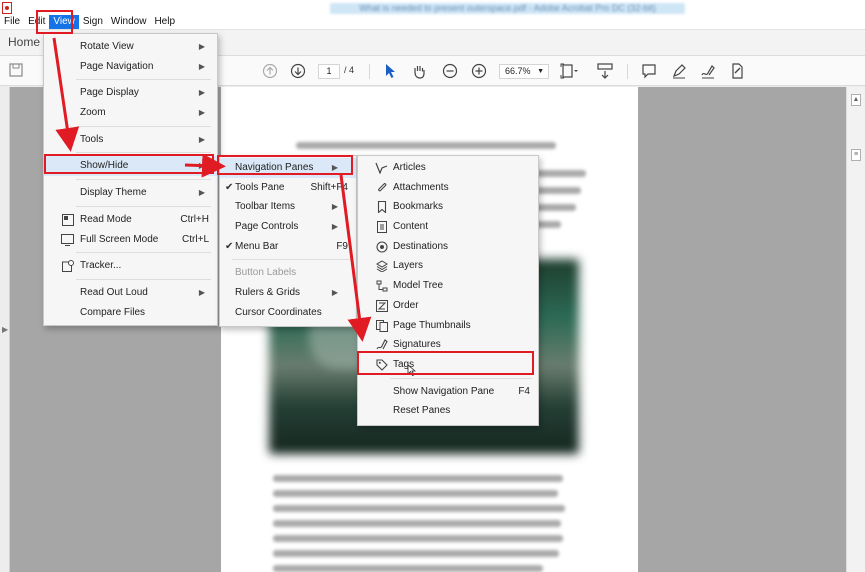 Image resolution: width=865 pixels, height=572 pixels. I want to click on menu-item-cursor-coordinates: Cursor Coordinates, so click(288, 313).